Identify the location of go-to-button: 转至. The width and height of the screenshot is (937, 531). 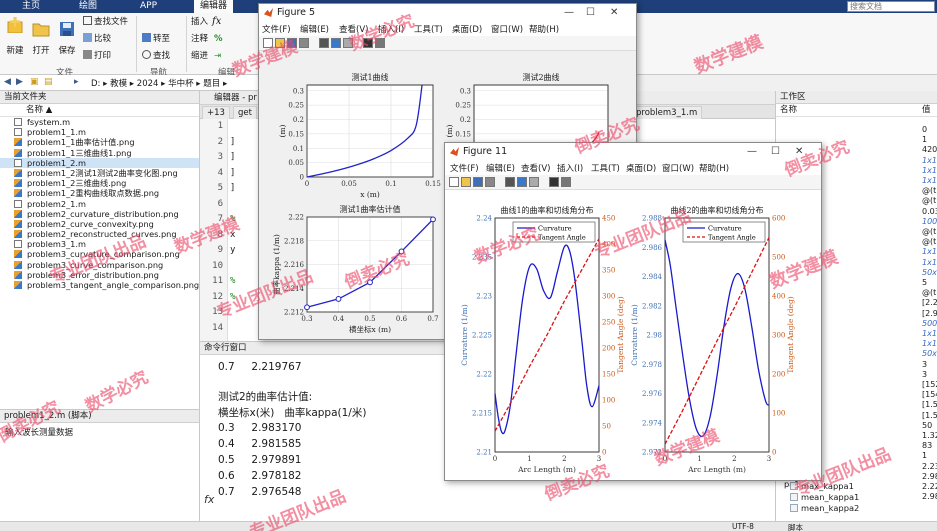
(156, 39).